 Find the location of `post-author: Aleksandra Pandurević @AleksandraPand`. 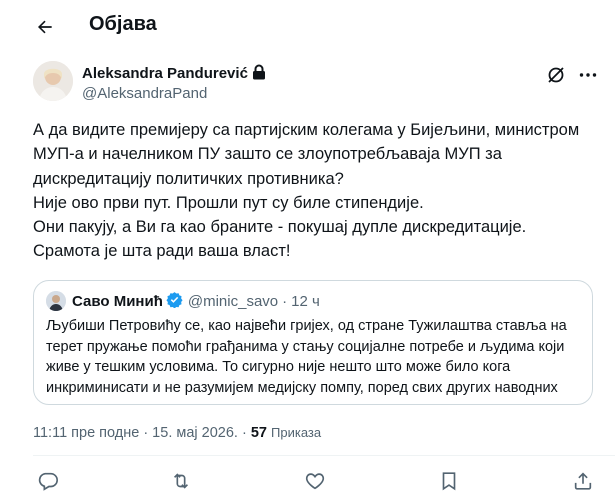

post-author: Aleksandra Pandurević @AleksandraPand is located at coordinates (315, 83).